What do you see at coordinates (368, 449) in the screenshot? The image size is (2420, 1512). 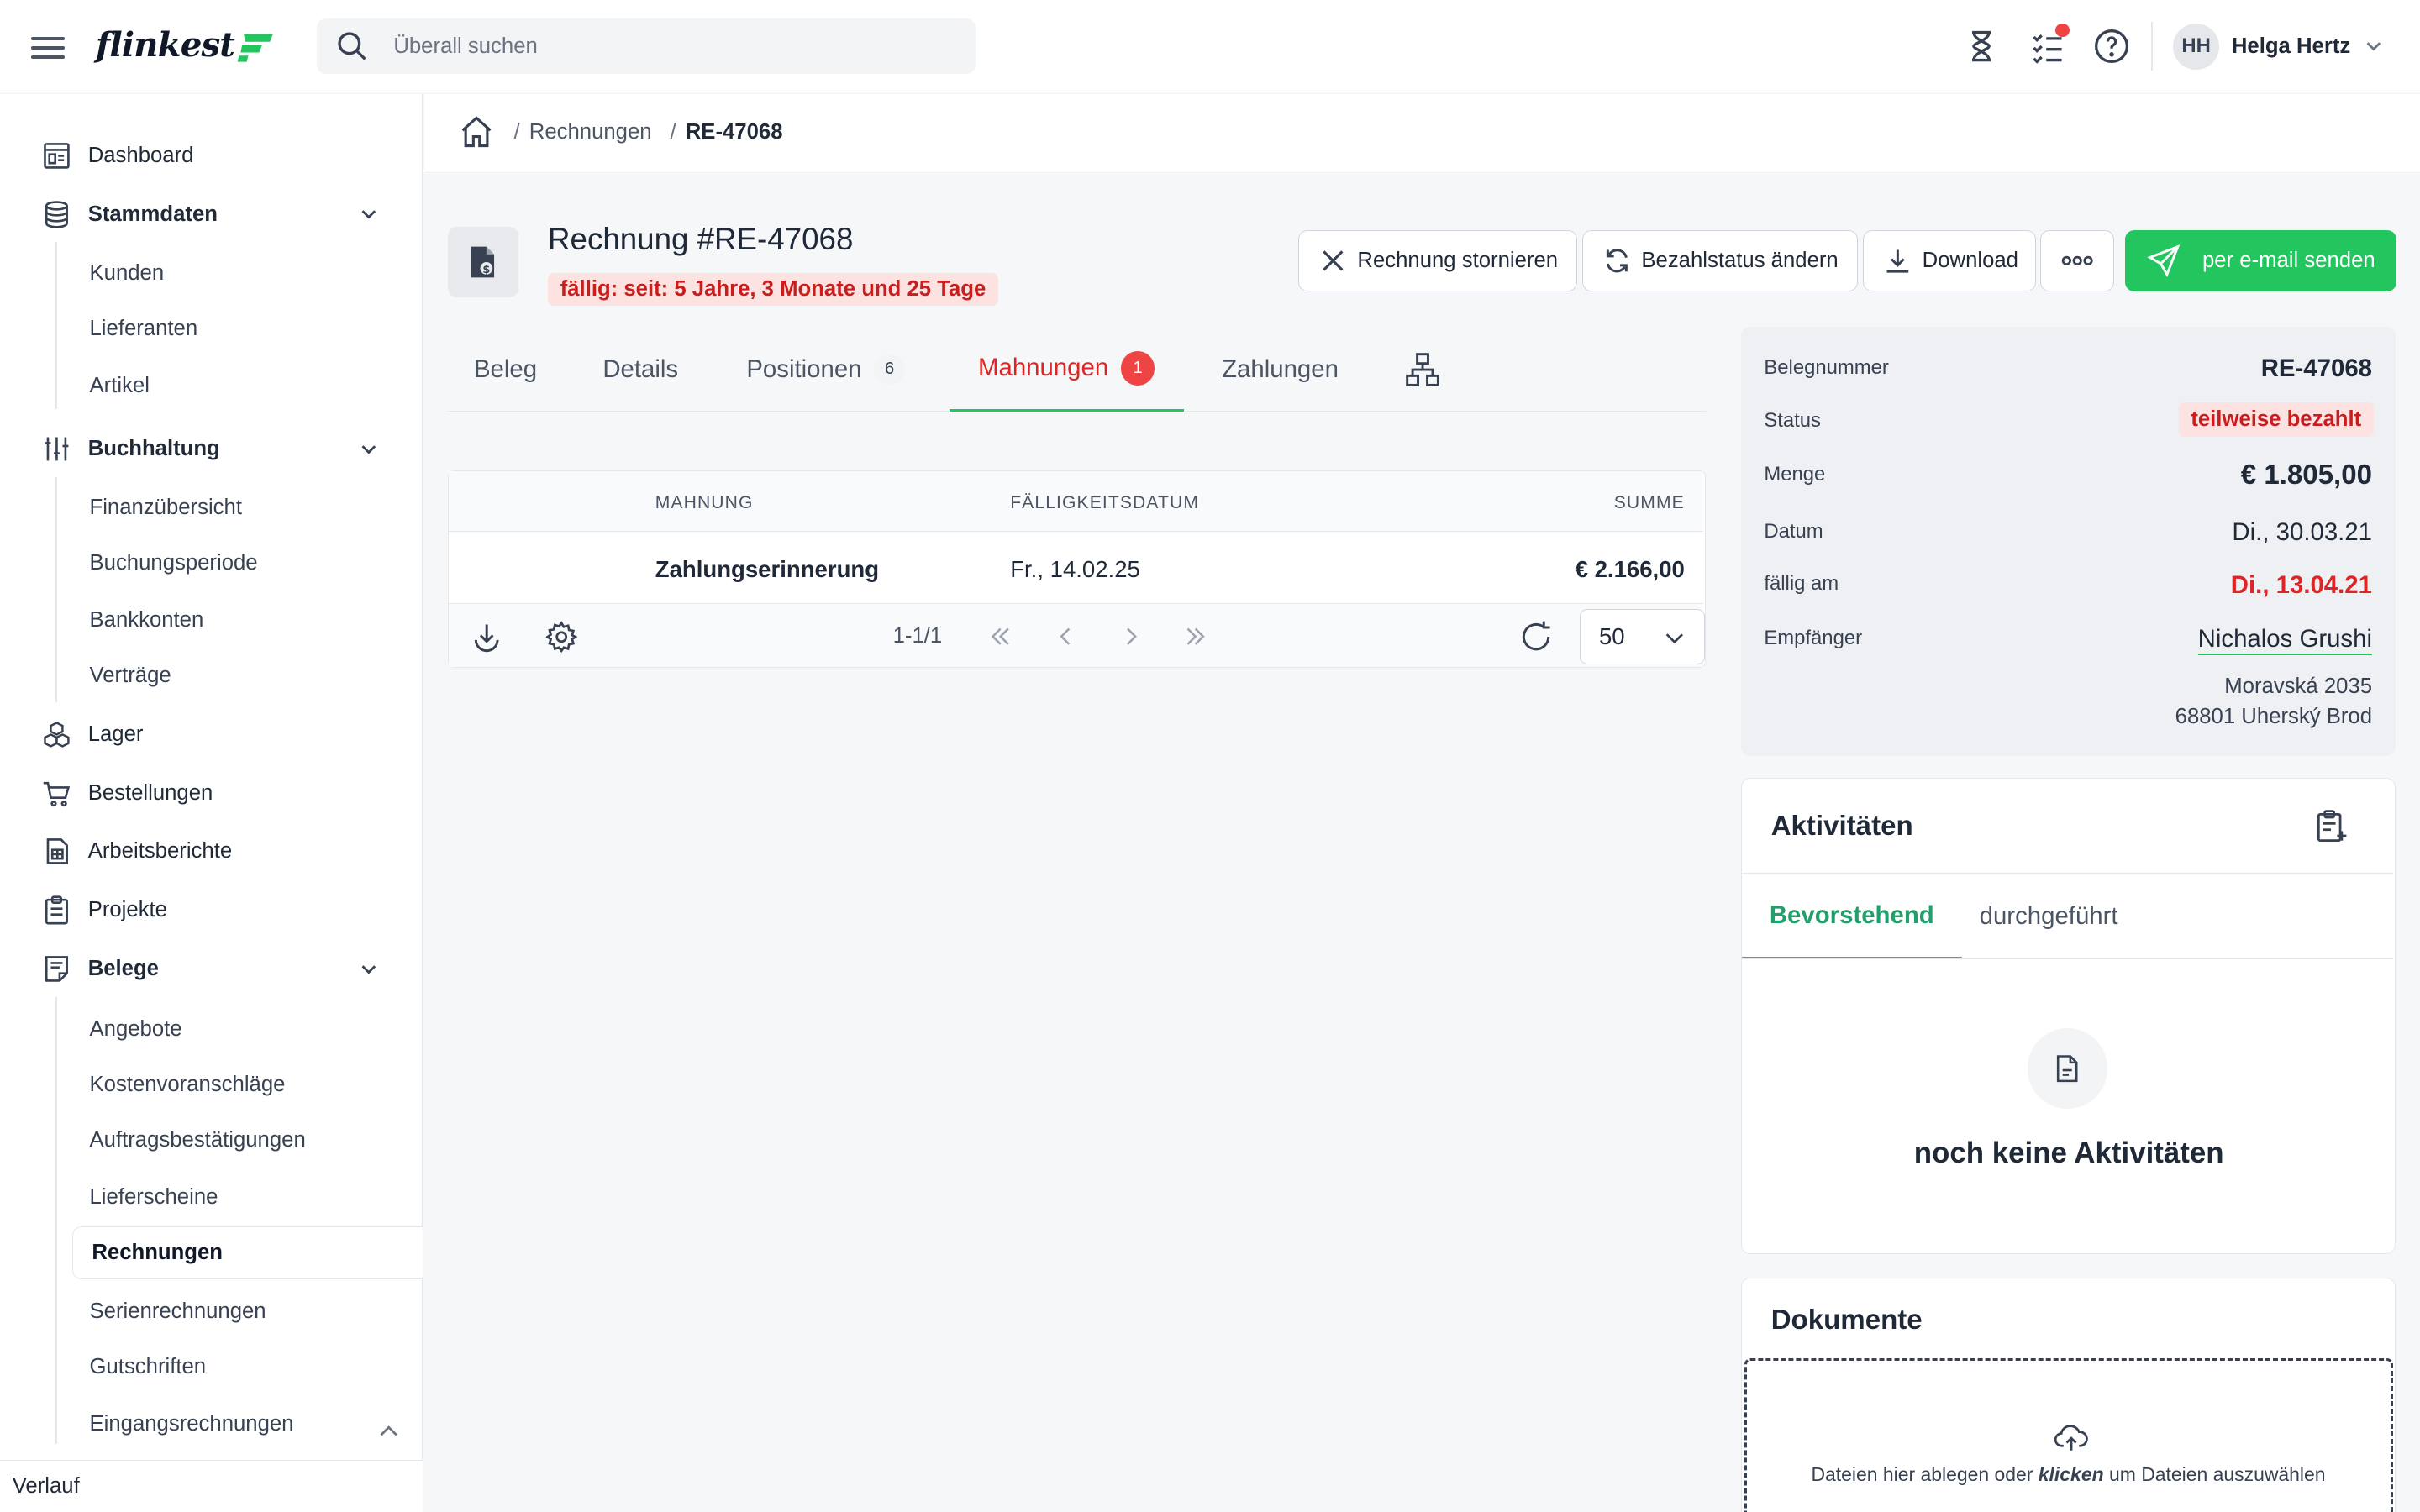 I see `chevron-down-icon` at bounding box center [368, 449].